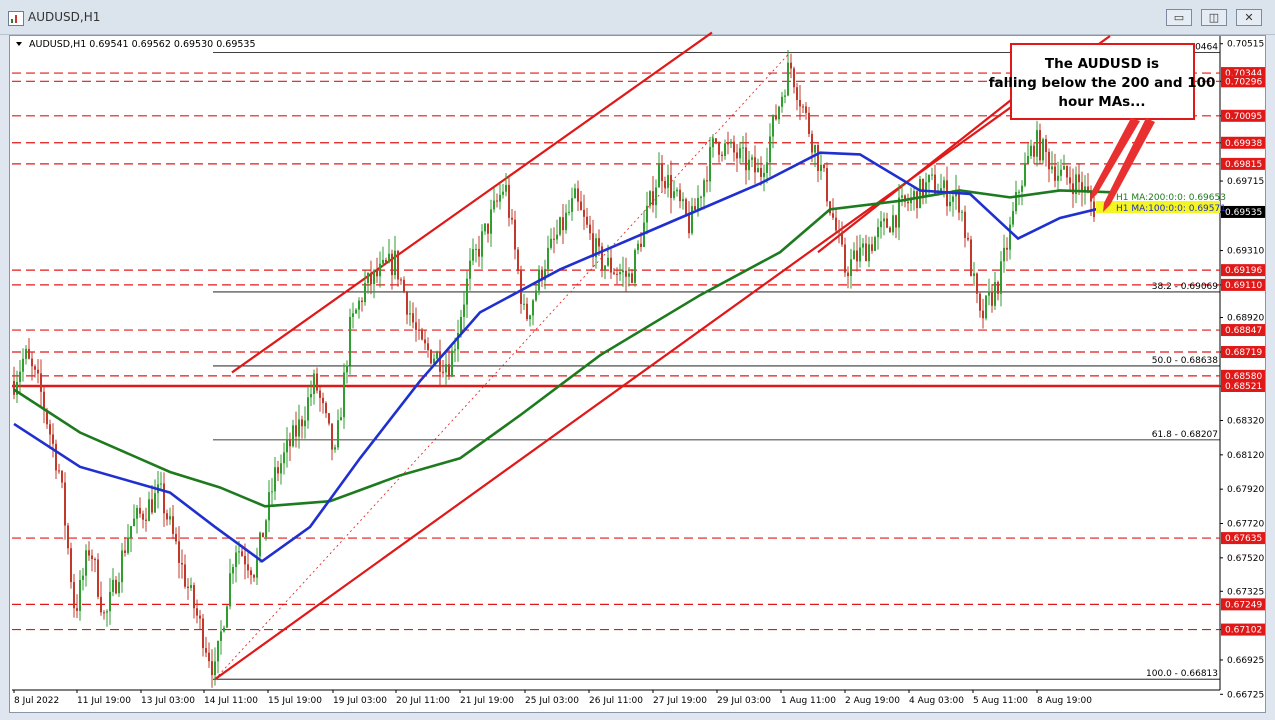 This screenshot has height=720, width=1275. I want to click on fib-label: 61.8 - 0.68207, so click(1185, 435).